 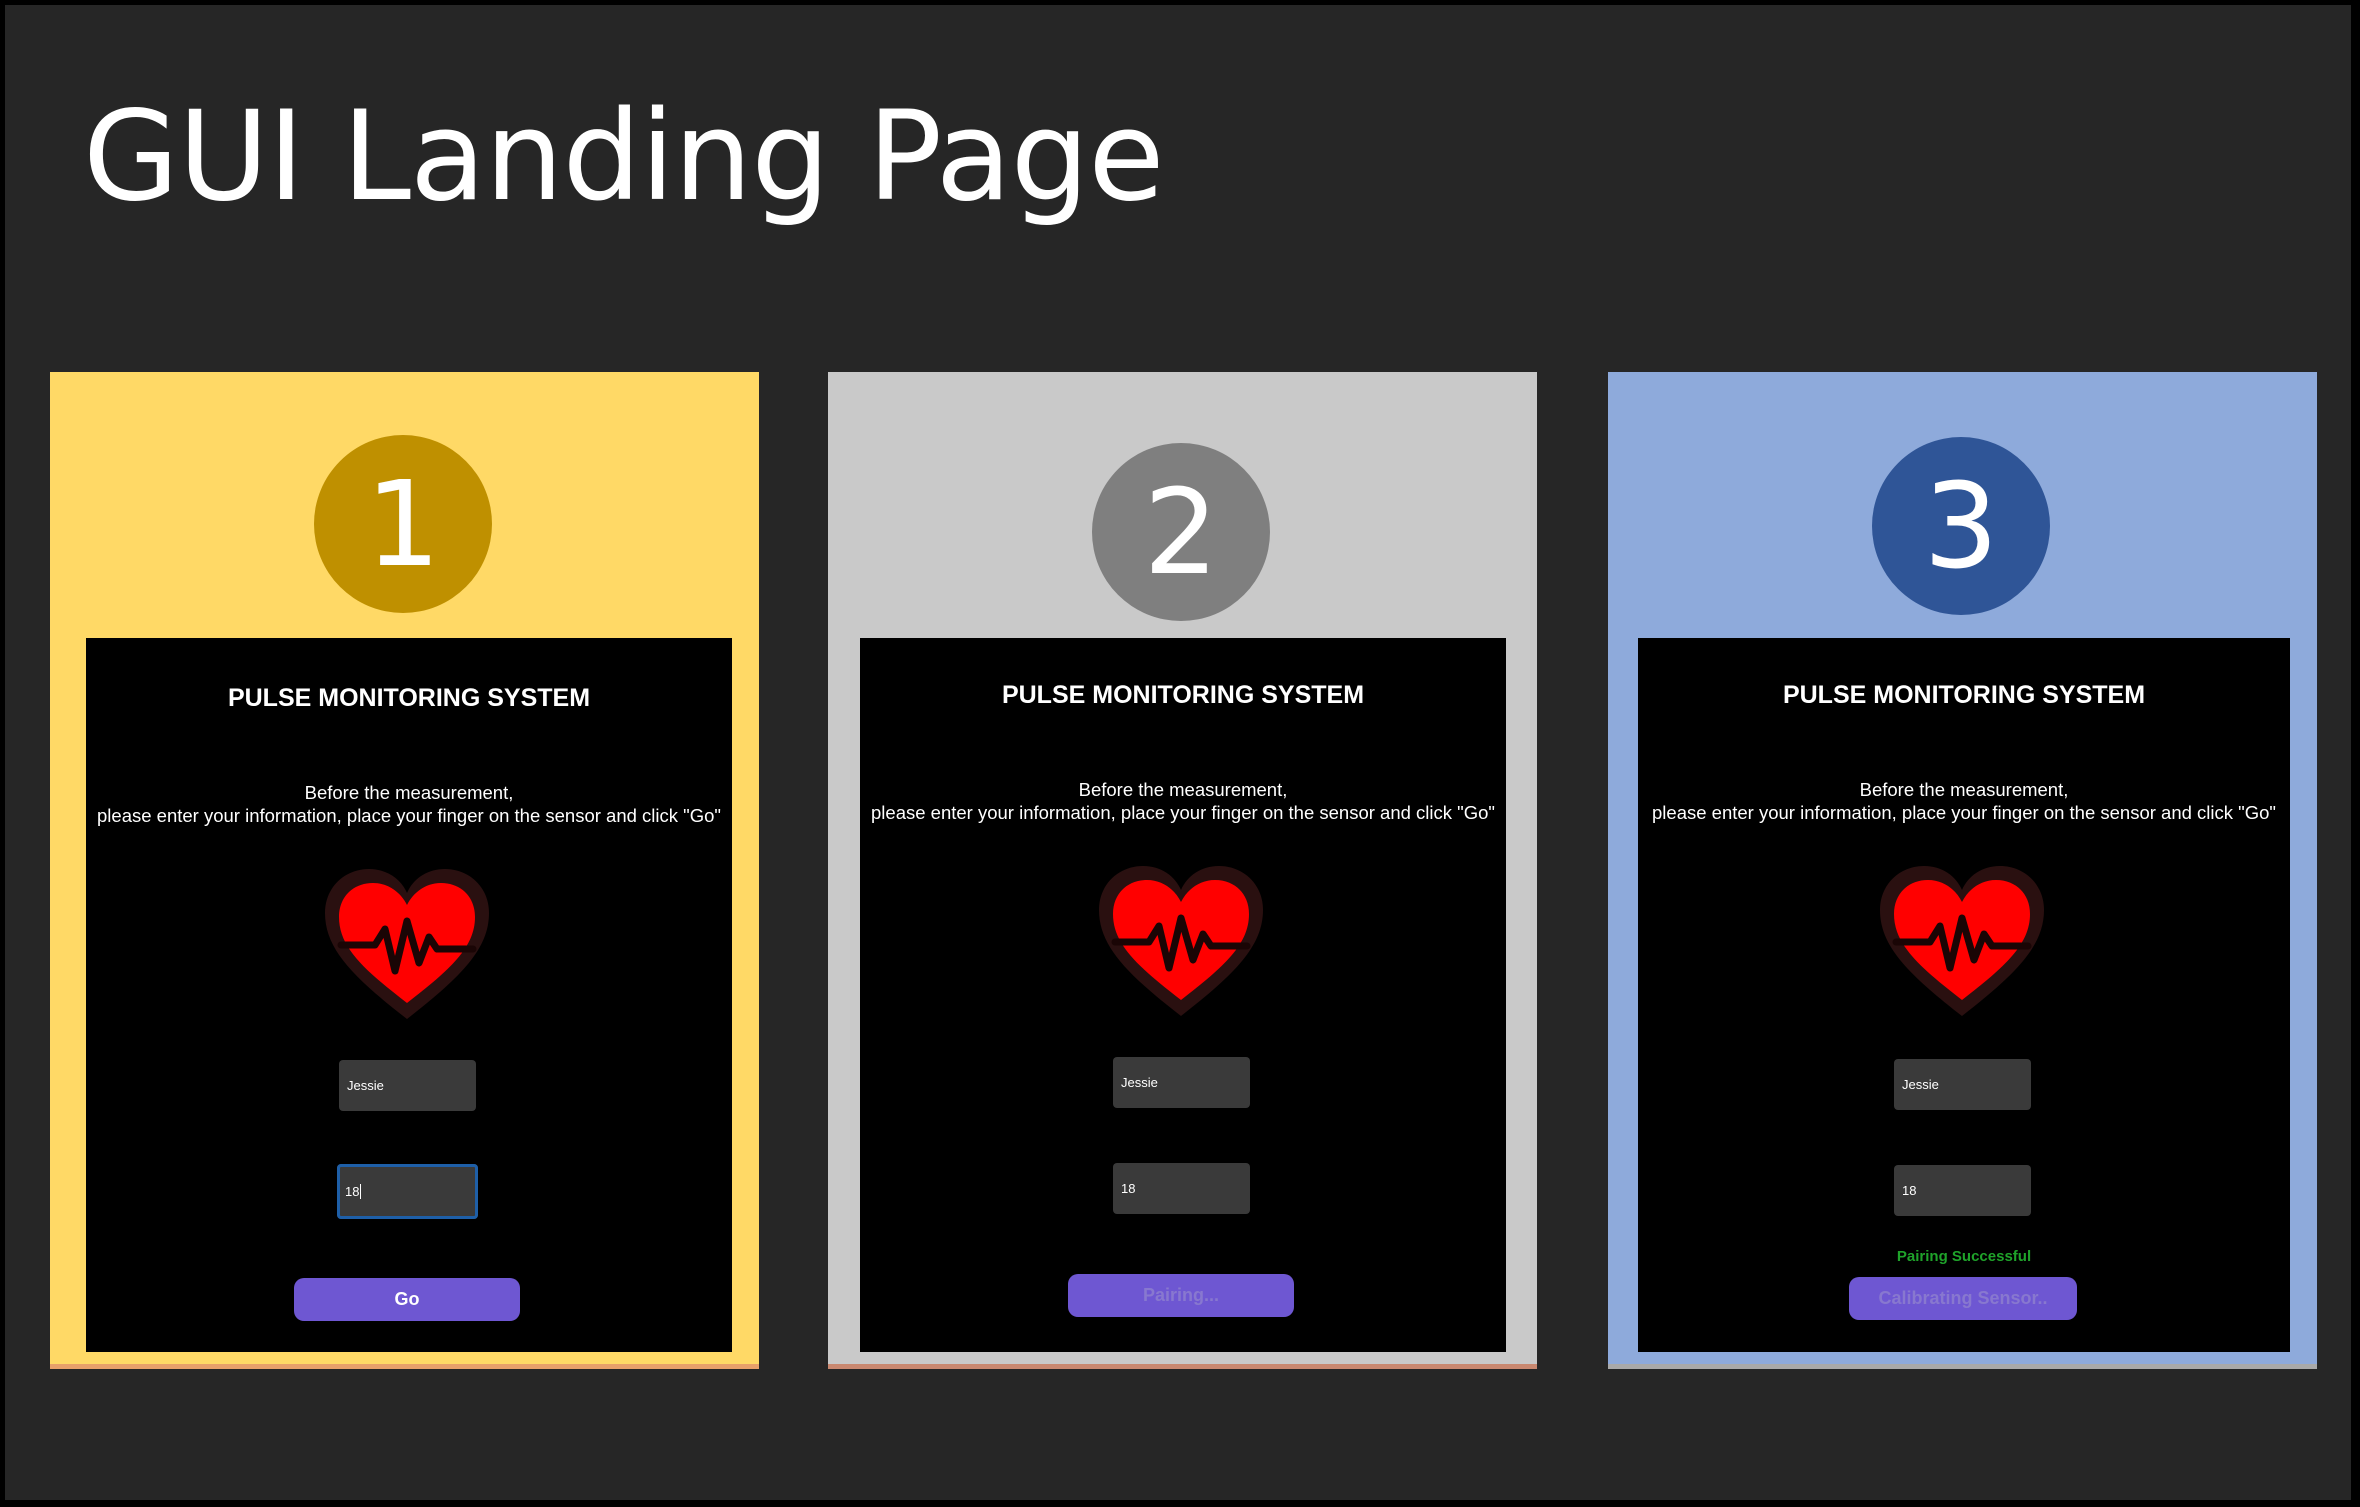 I want to click on step-badge: 1, so click(x=403, y=524).